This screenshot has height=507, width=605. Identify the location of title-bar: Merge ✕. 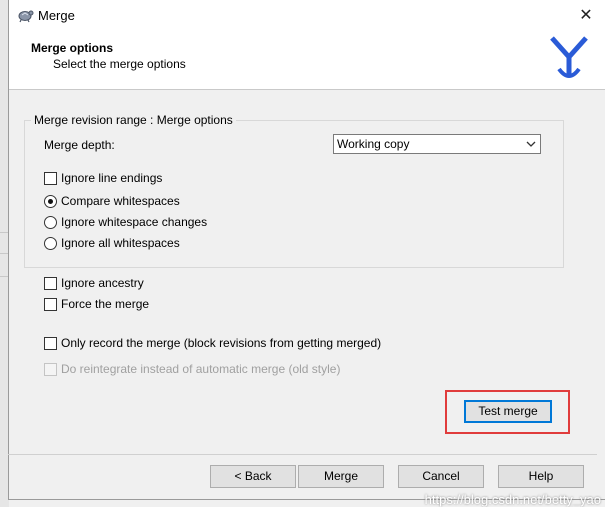
(307, 15).